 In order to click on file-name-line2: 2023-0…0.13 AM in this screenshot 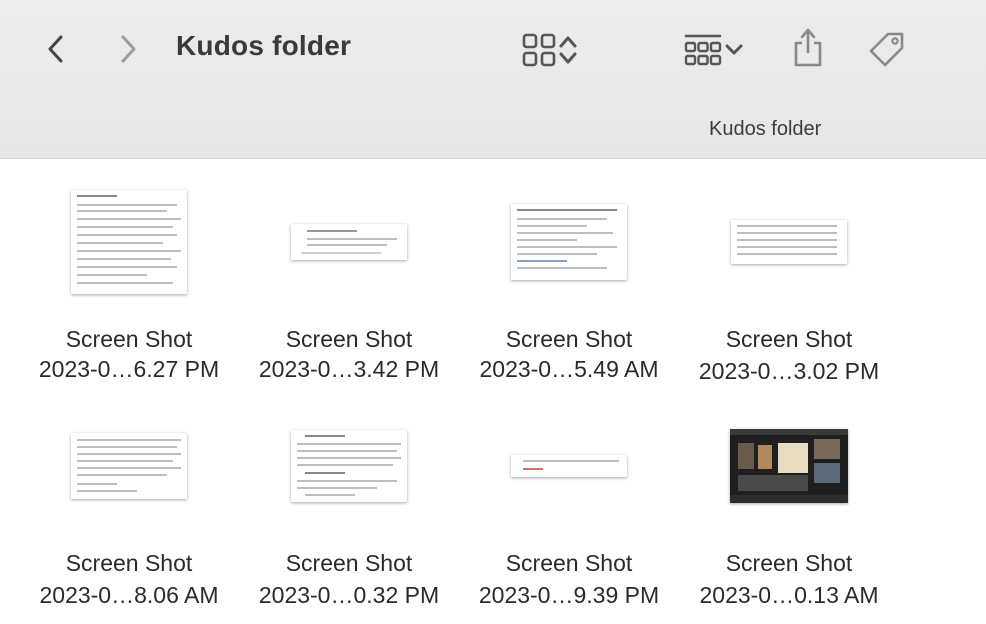, I will do `click(789, 595)`.